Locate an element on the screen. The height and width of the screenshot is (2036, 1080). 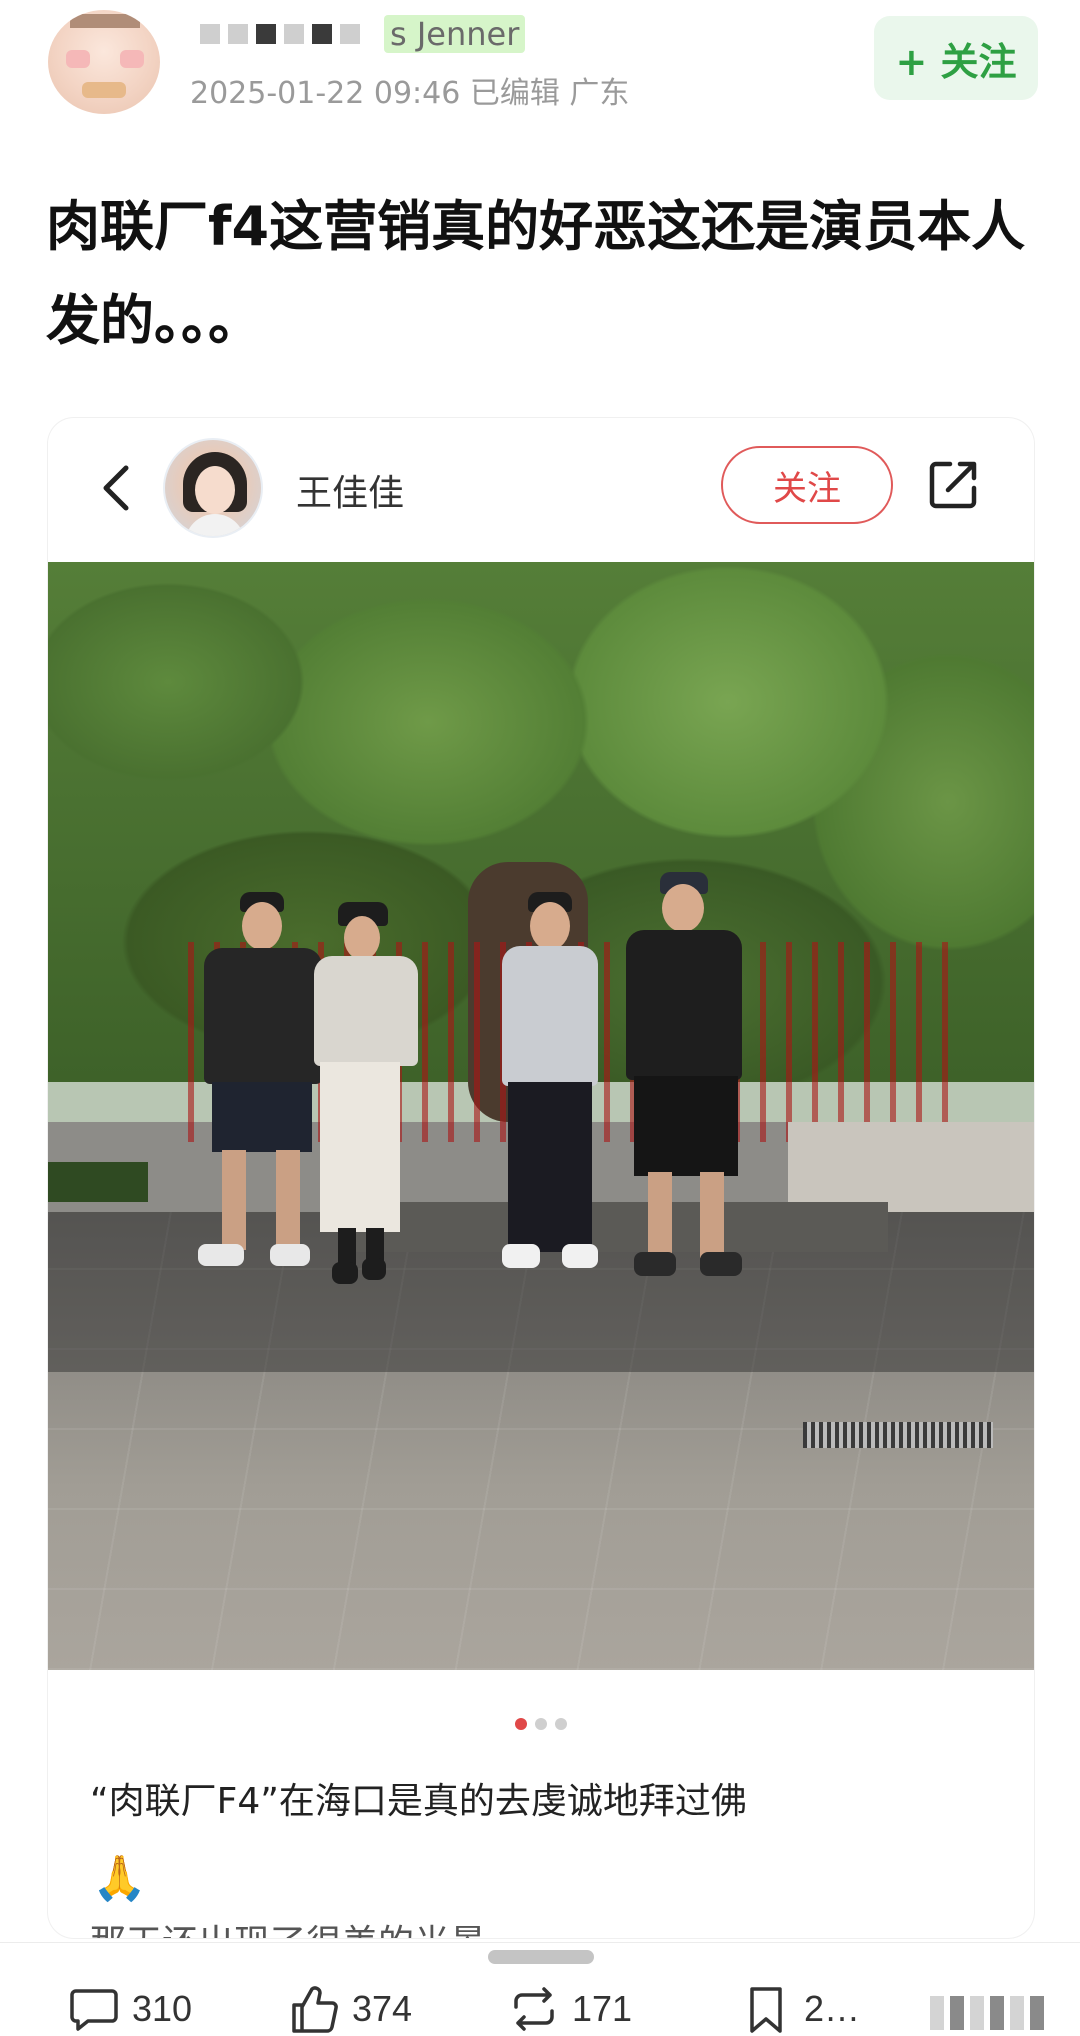
repost-action: 171 is located at coordinates (569, 2009).